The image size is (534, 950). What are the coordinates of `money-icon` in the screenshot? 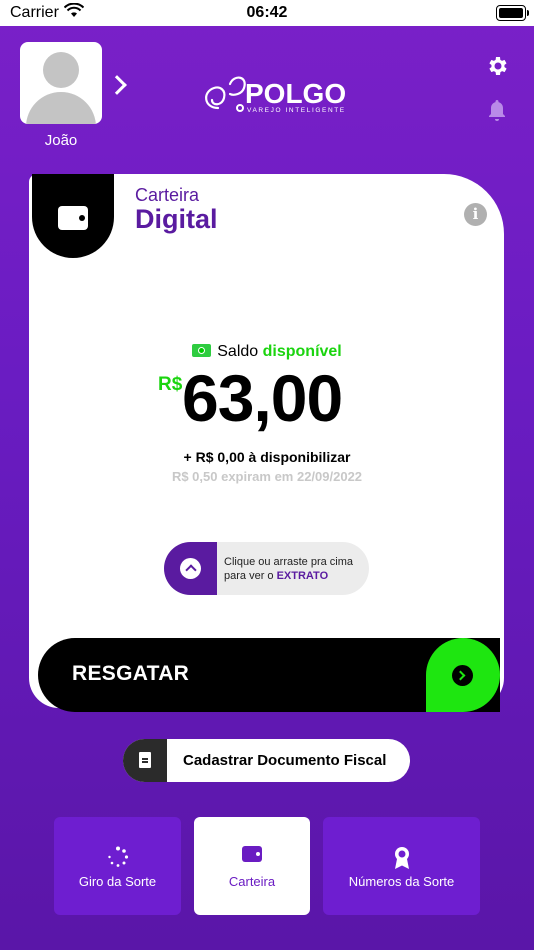 It's located at (202, 350).